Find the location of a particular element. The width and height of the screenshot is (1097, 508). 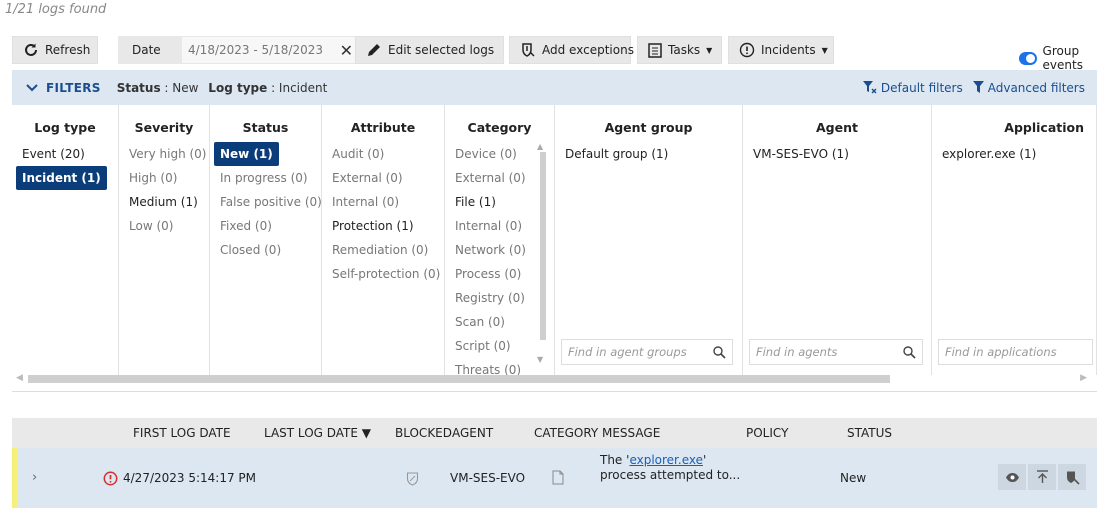

filter-option-selected: Incident (1) is located at coordinates (61, 178).